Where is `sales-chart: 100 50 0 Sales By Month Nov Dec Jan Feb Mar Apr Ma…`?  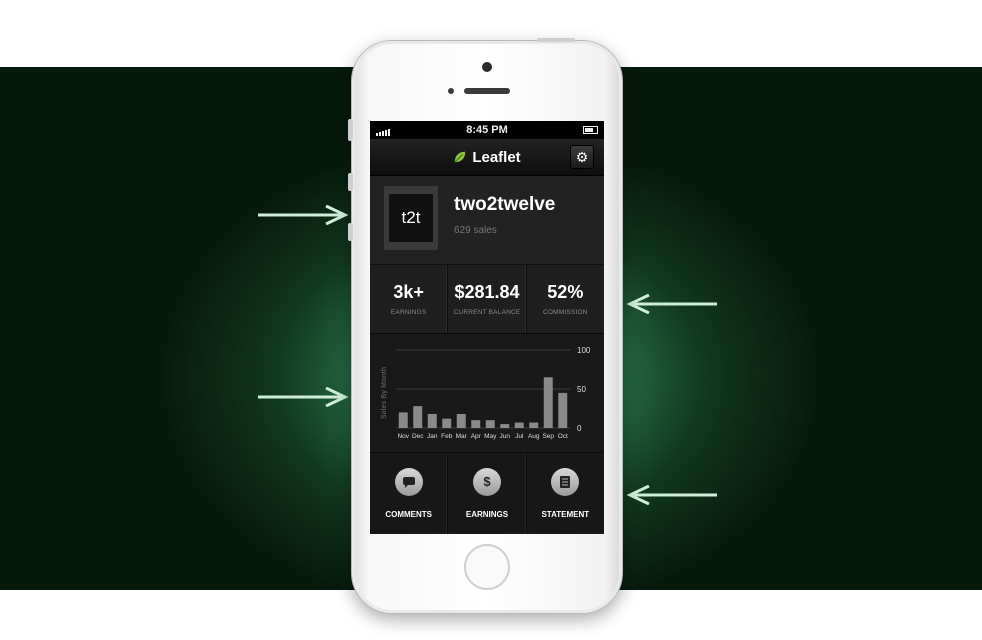 sales-chart: 100 50 0 Sales By Month Nov Dec Jan Feb Mar Apr Ma… is located at coordinates (487, 393).